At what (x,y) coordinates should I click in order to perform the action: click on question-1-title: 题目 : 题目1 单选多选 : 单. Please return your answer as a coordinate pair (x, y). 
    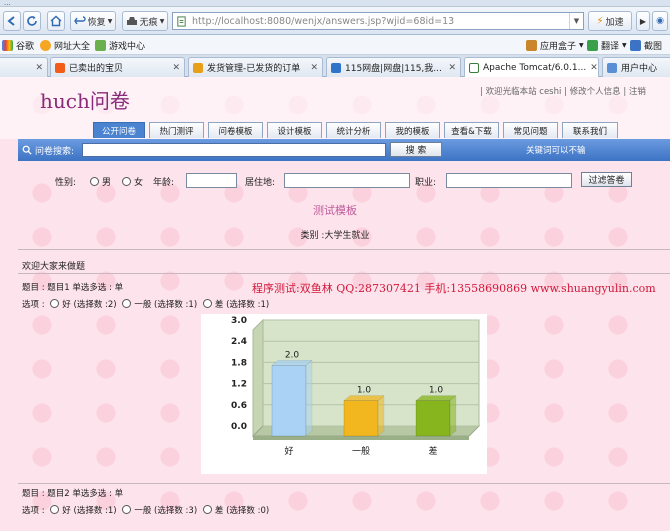
    Looking at the image, I should click on (73, 288).